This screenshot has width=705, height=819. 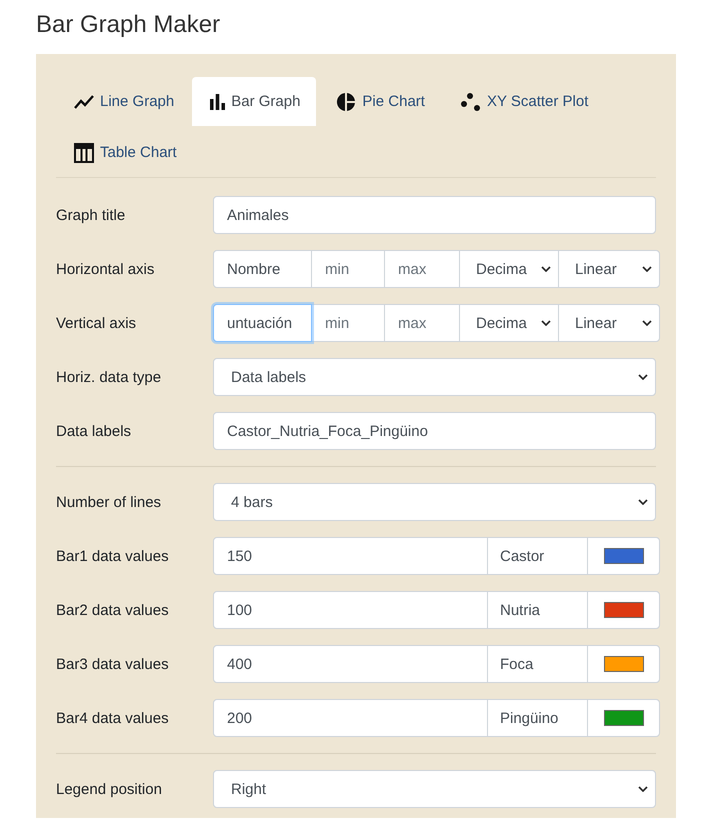 What do you see at coordinates (84, 152) in the screenshot?
I see `table-icon` at bounding box center [84, 152].